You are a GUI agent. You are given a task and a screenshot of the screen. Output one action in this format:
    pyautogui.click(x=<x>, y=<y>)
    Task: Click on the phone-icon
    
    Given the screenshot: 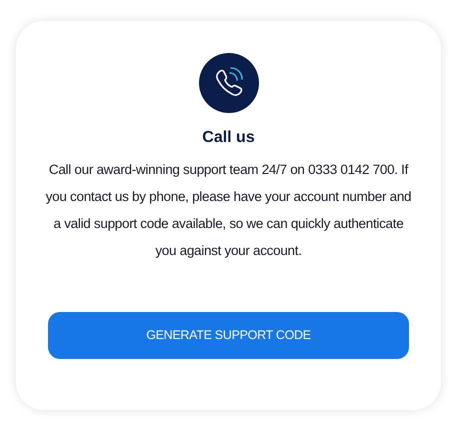 What is the action you would take?
    pyautogui.click(x=228, y=83)
    